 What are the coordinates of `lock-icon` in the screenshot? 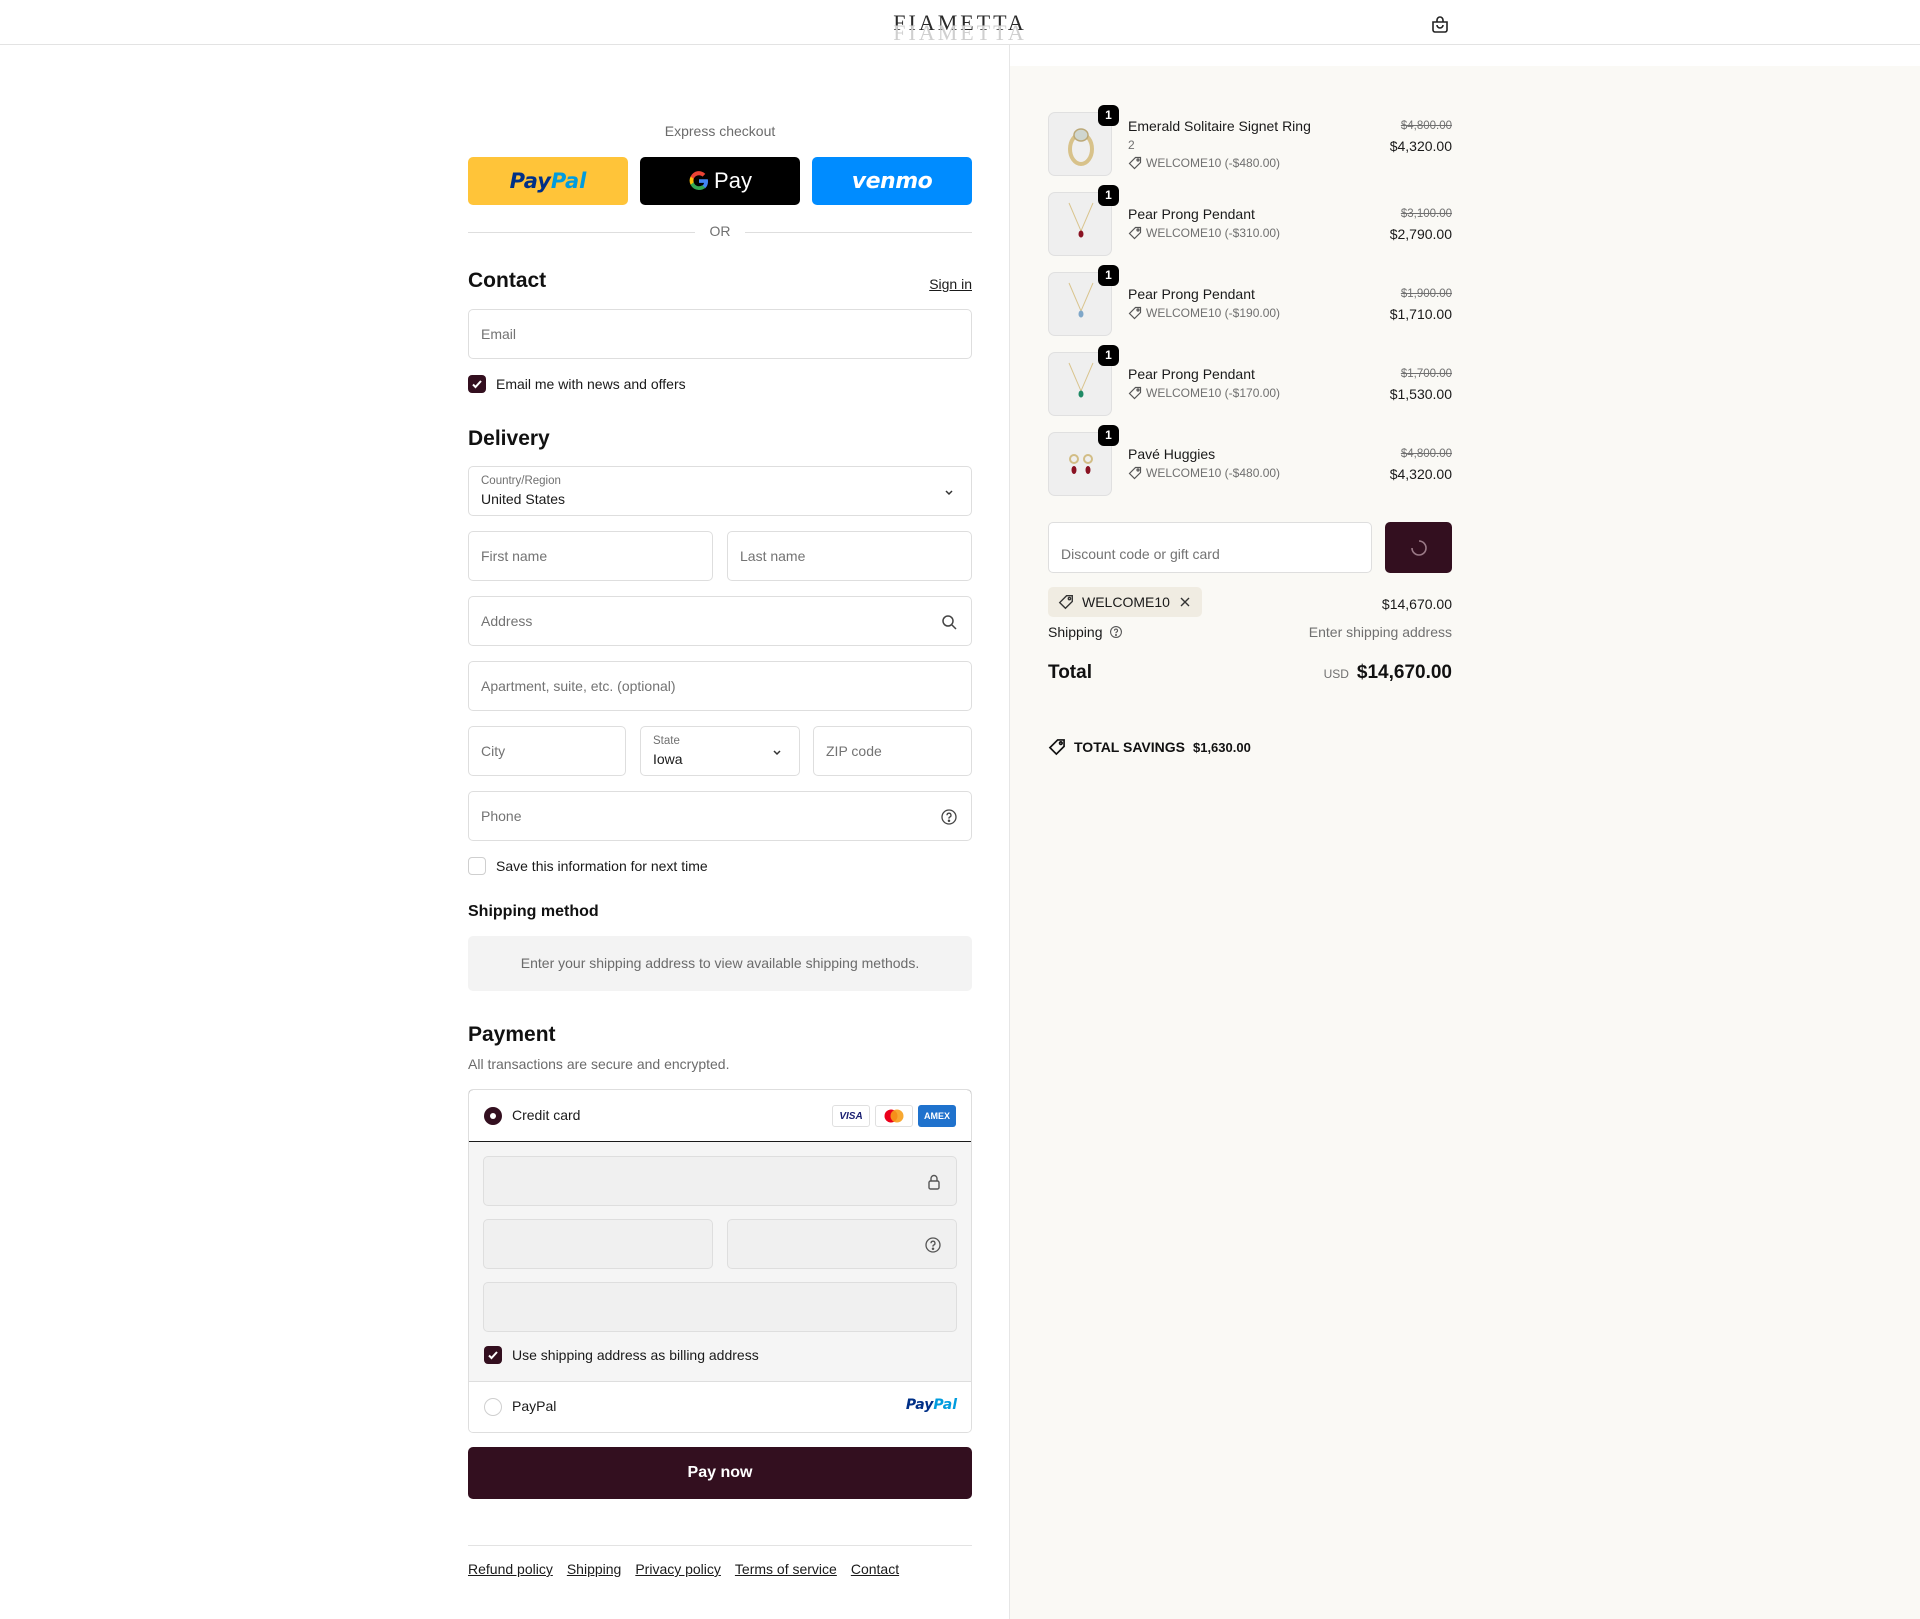 It's located at (934, 1184).